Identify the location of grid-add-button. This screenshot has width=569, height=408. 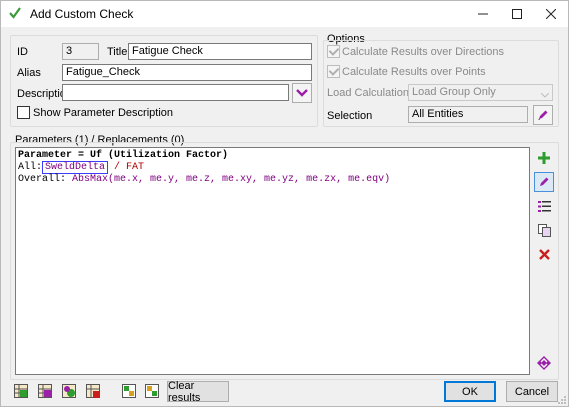
(21, 391).